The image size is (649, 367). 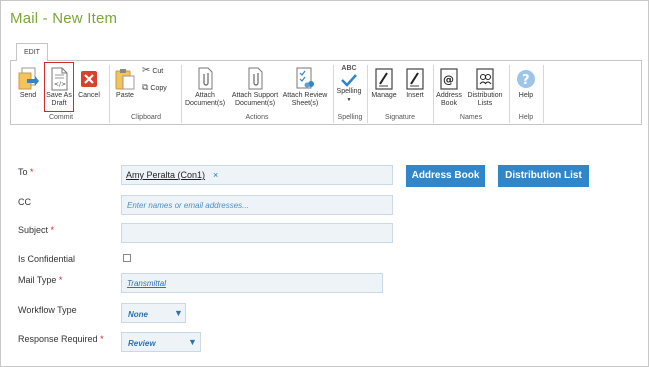 I want to click on spelling-abc: ABC, so click(x=349, y=68).